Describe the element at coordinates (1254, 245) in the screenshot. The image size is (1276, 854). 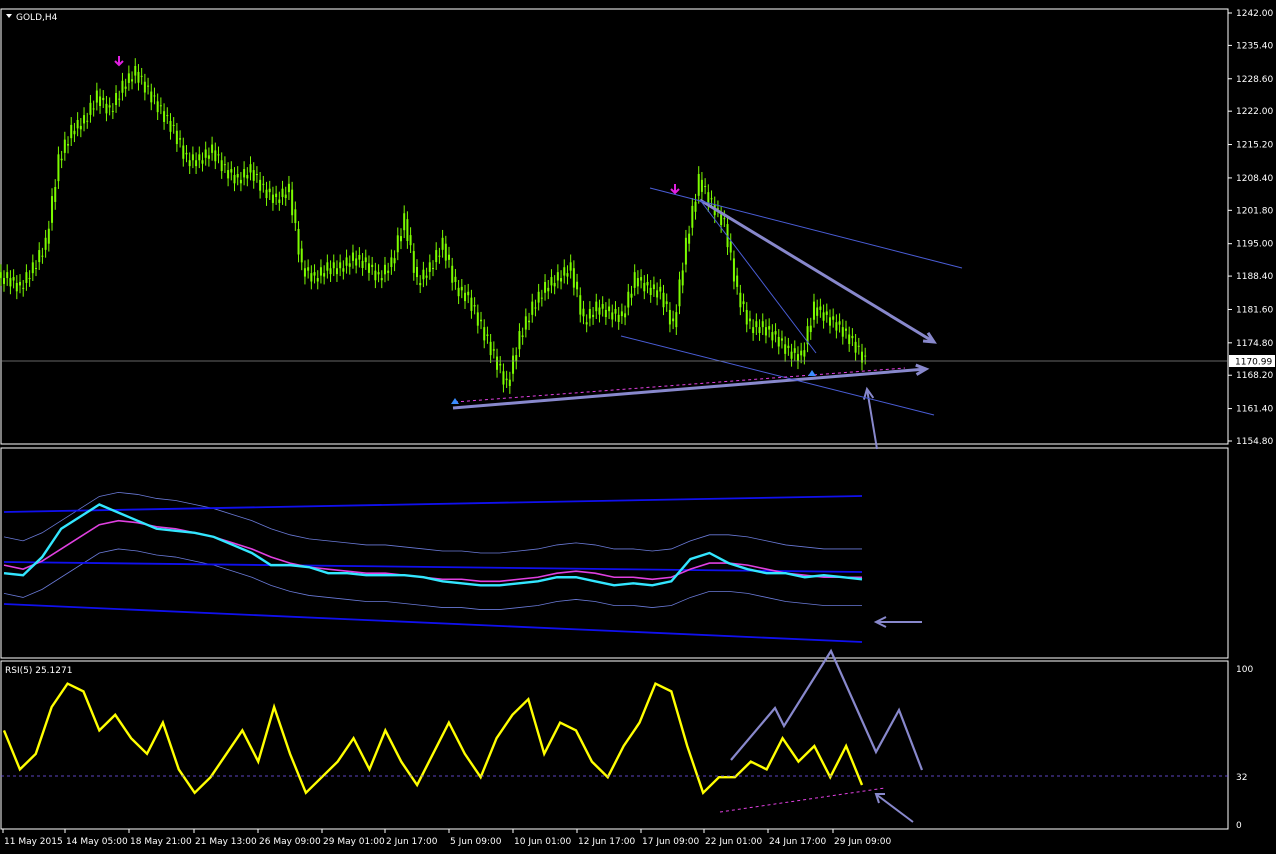
I see `price-tick-label: 1195.00` at that location.